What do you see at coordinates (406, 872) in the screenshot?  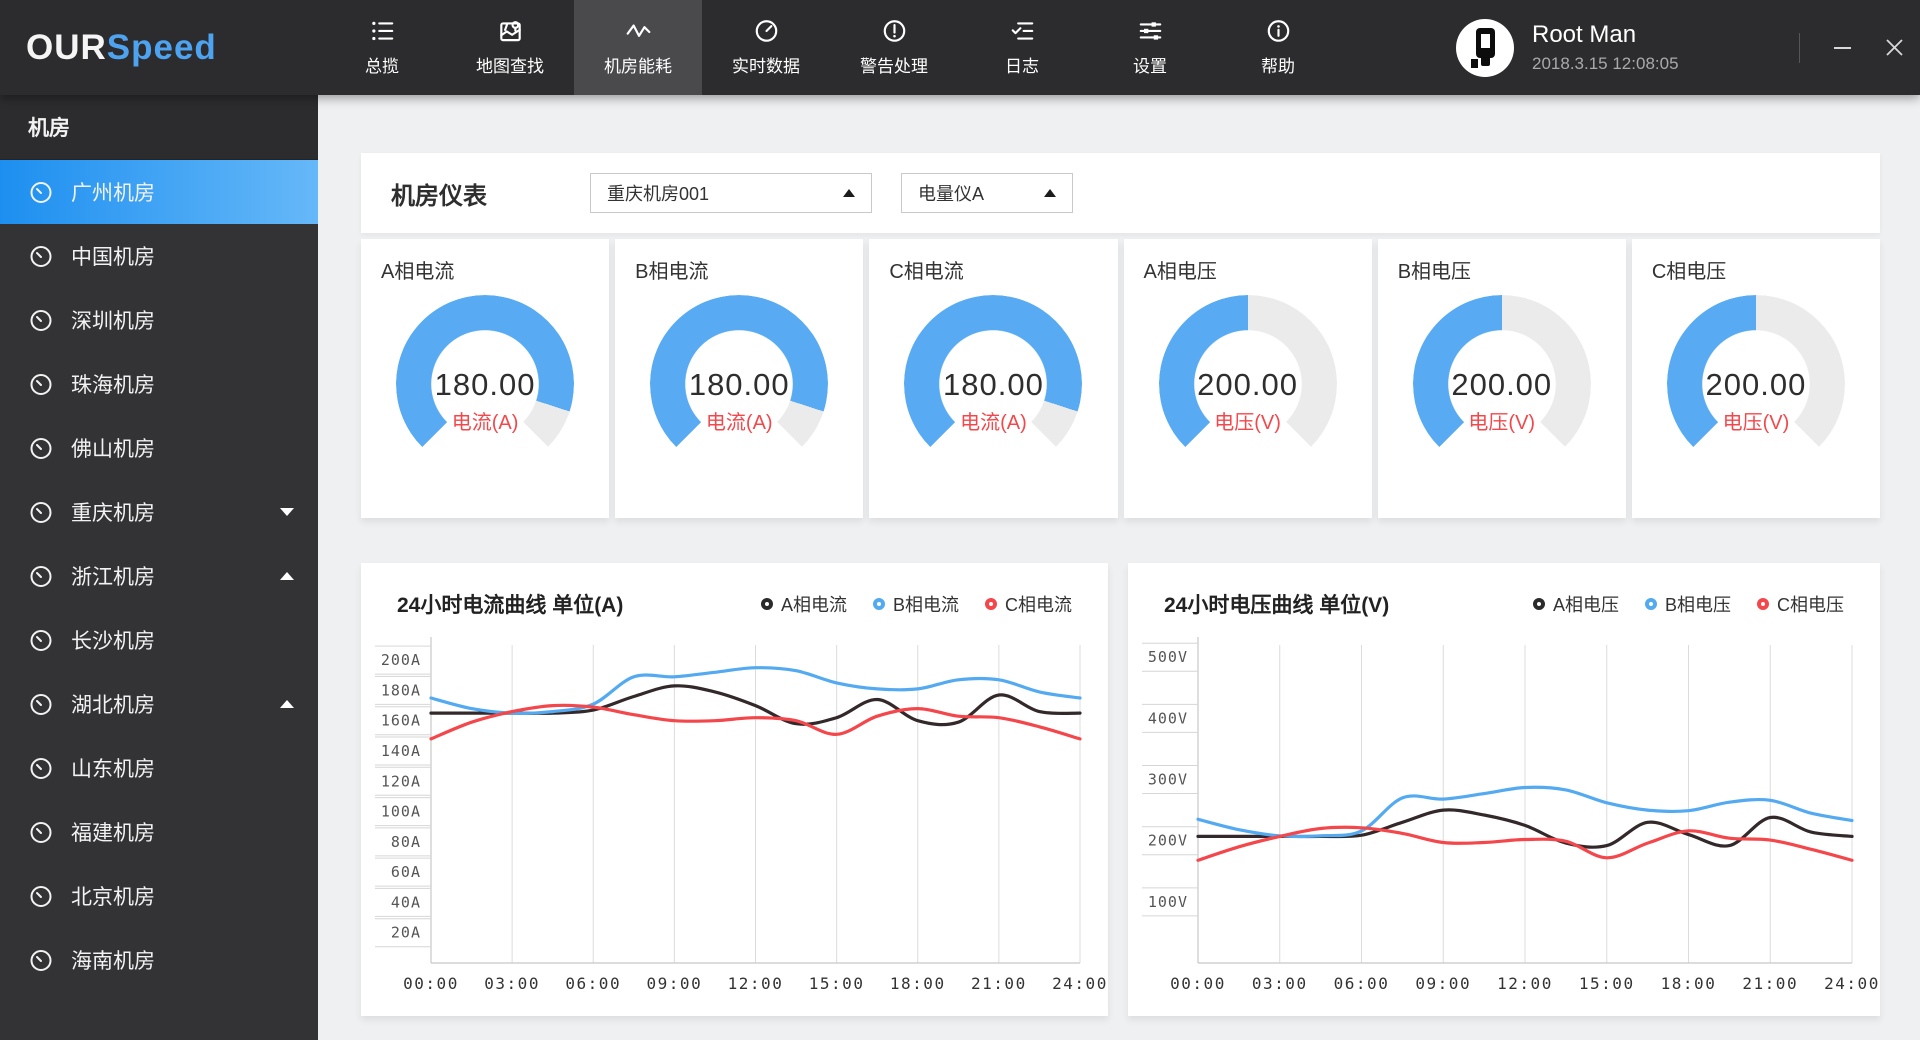 I see `svg-text: 60A` at bounding box center [406, 872].